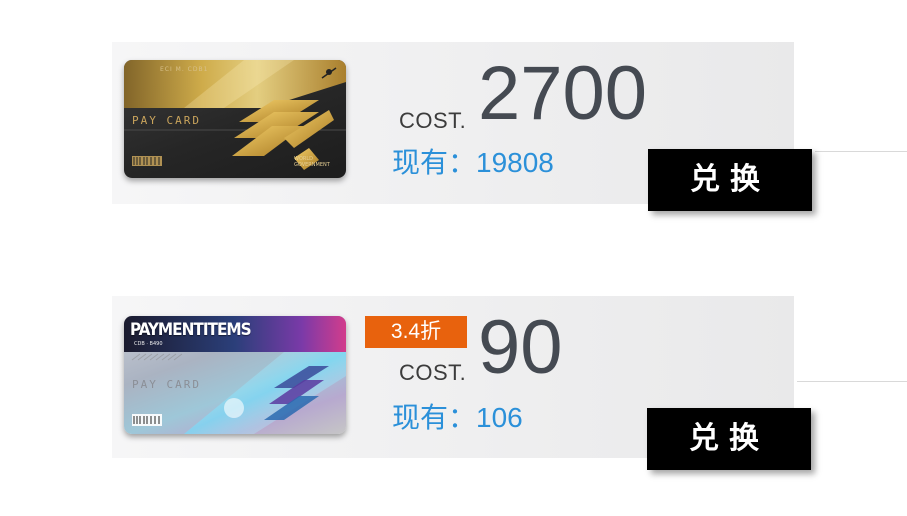 This screenshot has height=516, width=907. What do you see at coordinates (184, 69) in the screenshot?
I see `card-topline: ECI M. CDB1` at bounding box center [184, 69].